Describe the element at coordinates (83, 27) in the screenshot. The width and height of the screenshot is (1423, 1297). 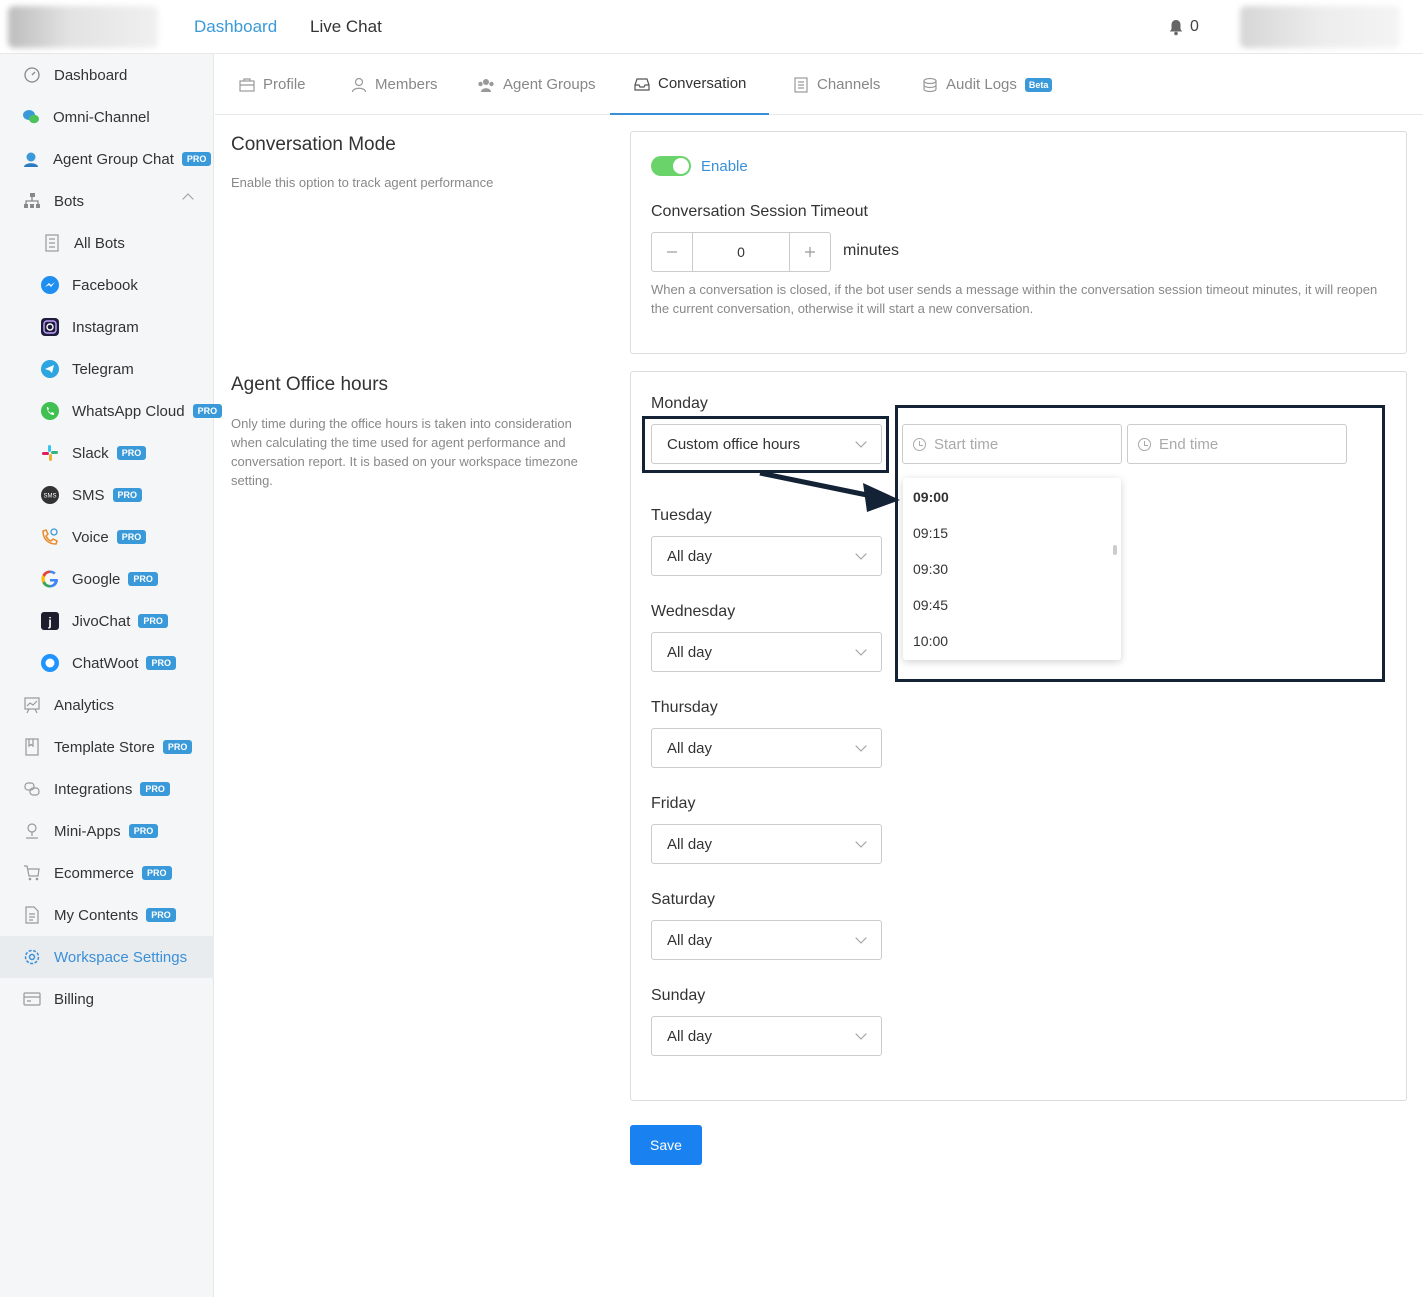
I see `workspace-logo` at that location.